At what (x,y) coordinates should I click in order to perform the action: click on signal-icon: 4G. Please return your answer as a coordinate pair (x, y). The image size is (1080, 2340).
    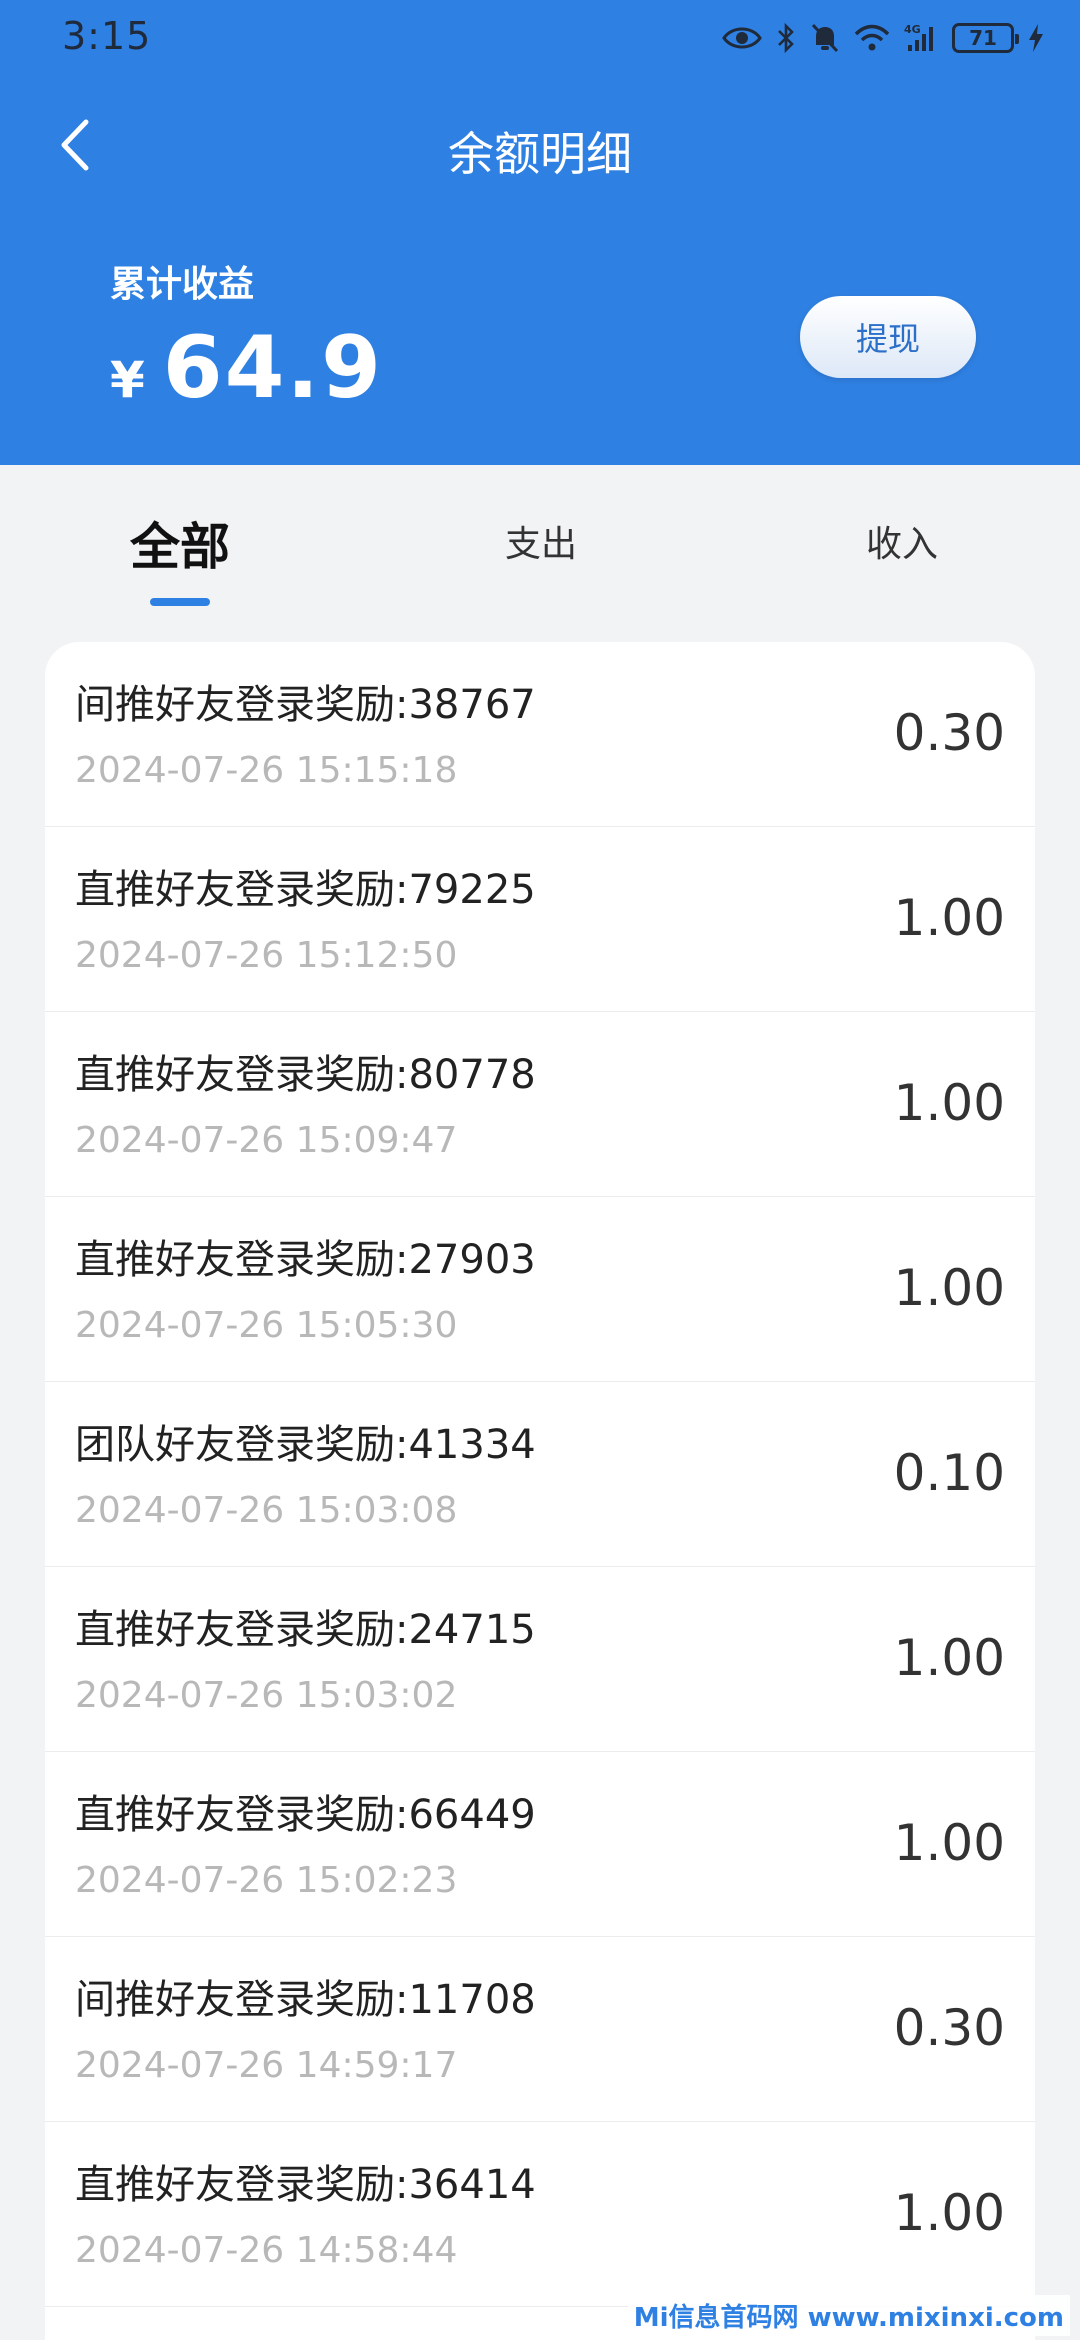
    Looking at the image, I should click on (921, 38).